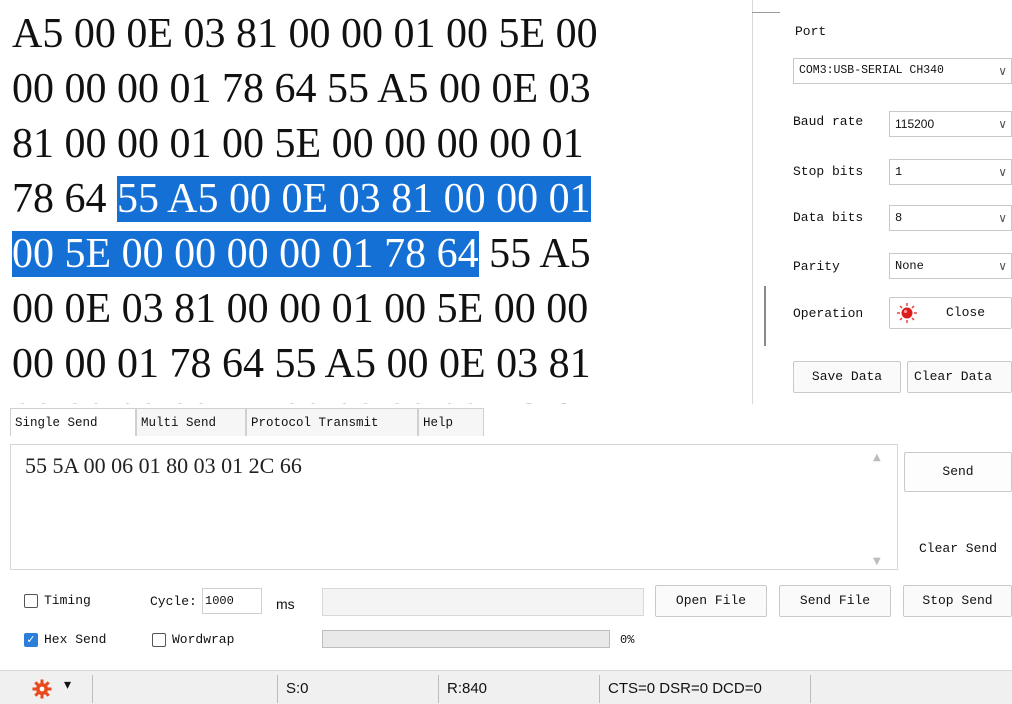 This screenshot has width=1012, height=704. I want to click on cycle-label: Cycle:, so click(173, 601).